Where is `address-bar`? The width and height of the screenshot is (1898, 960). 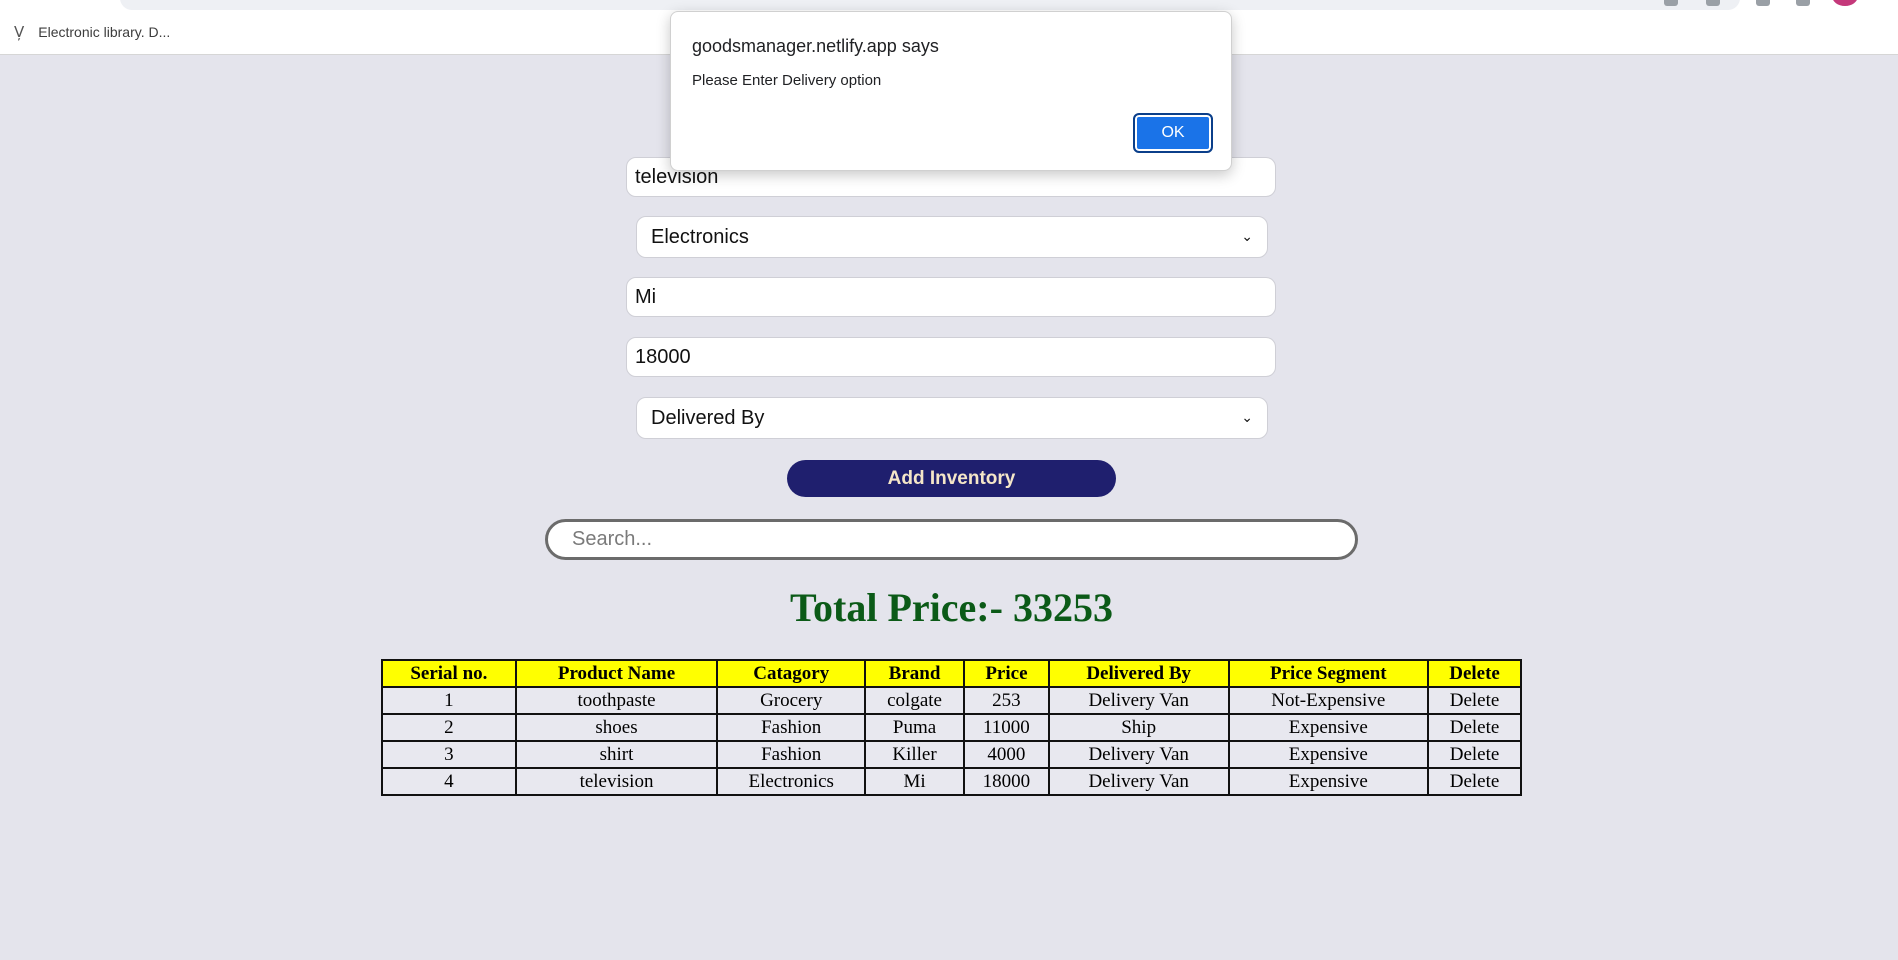
address-bar is located at coordinates (930, 5).